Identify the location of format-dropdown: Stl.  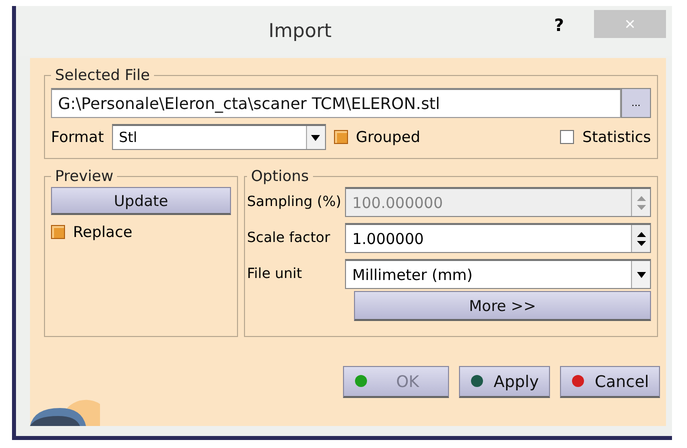
(219, 137).